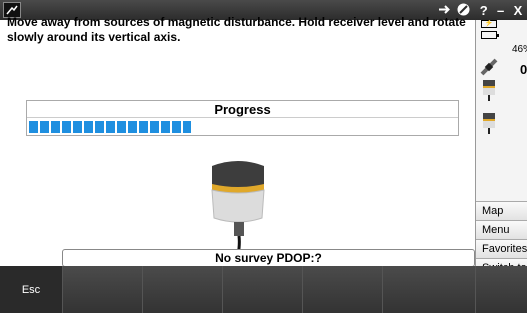 This screenshot has width=527, height=313. What do you see at coordinates (238, 206) in the screenshot?
I see `receiver-icon` at bounding box center [238, 206].